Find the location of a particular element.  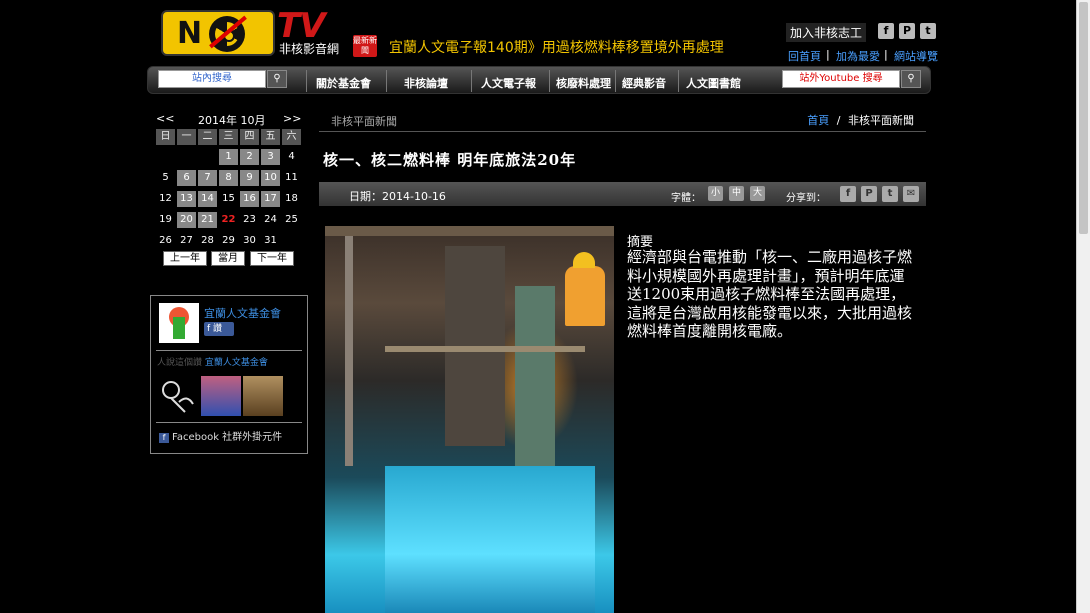

fans-org: 宜蘭人文基金會 is located at coordinates (236, 363).